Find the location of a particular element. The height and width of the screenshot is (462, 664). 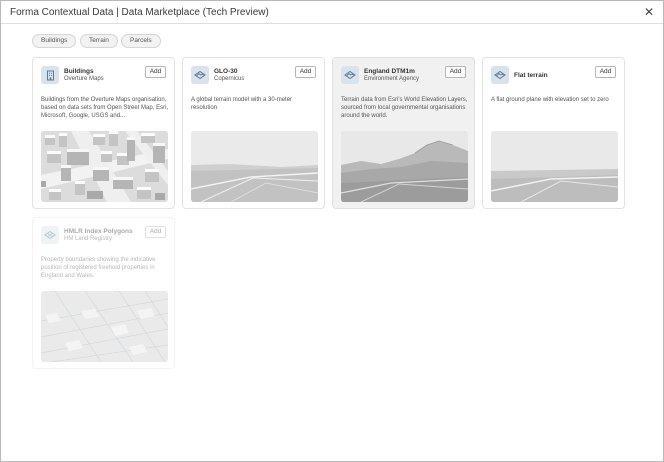

card-title: Flat terrain is located at coordinates (531, 75).